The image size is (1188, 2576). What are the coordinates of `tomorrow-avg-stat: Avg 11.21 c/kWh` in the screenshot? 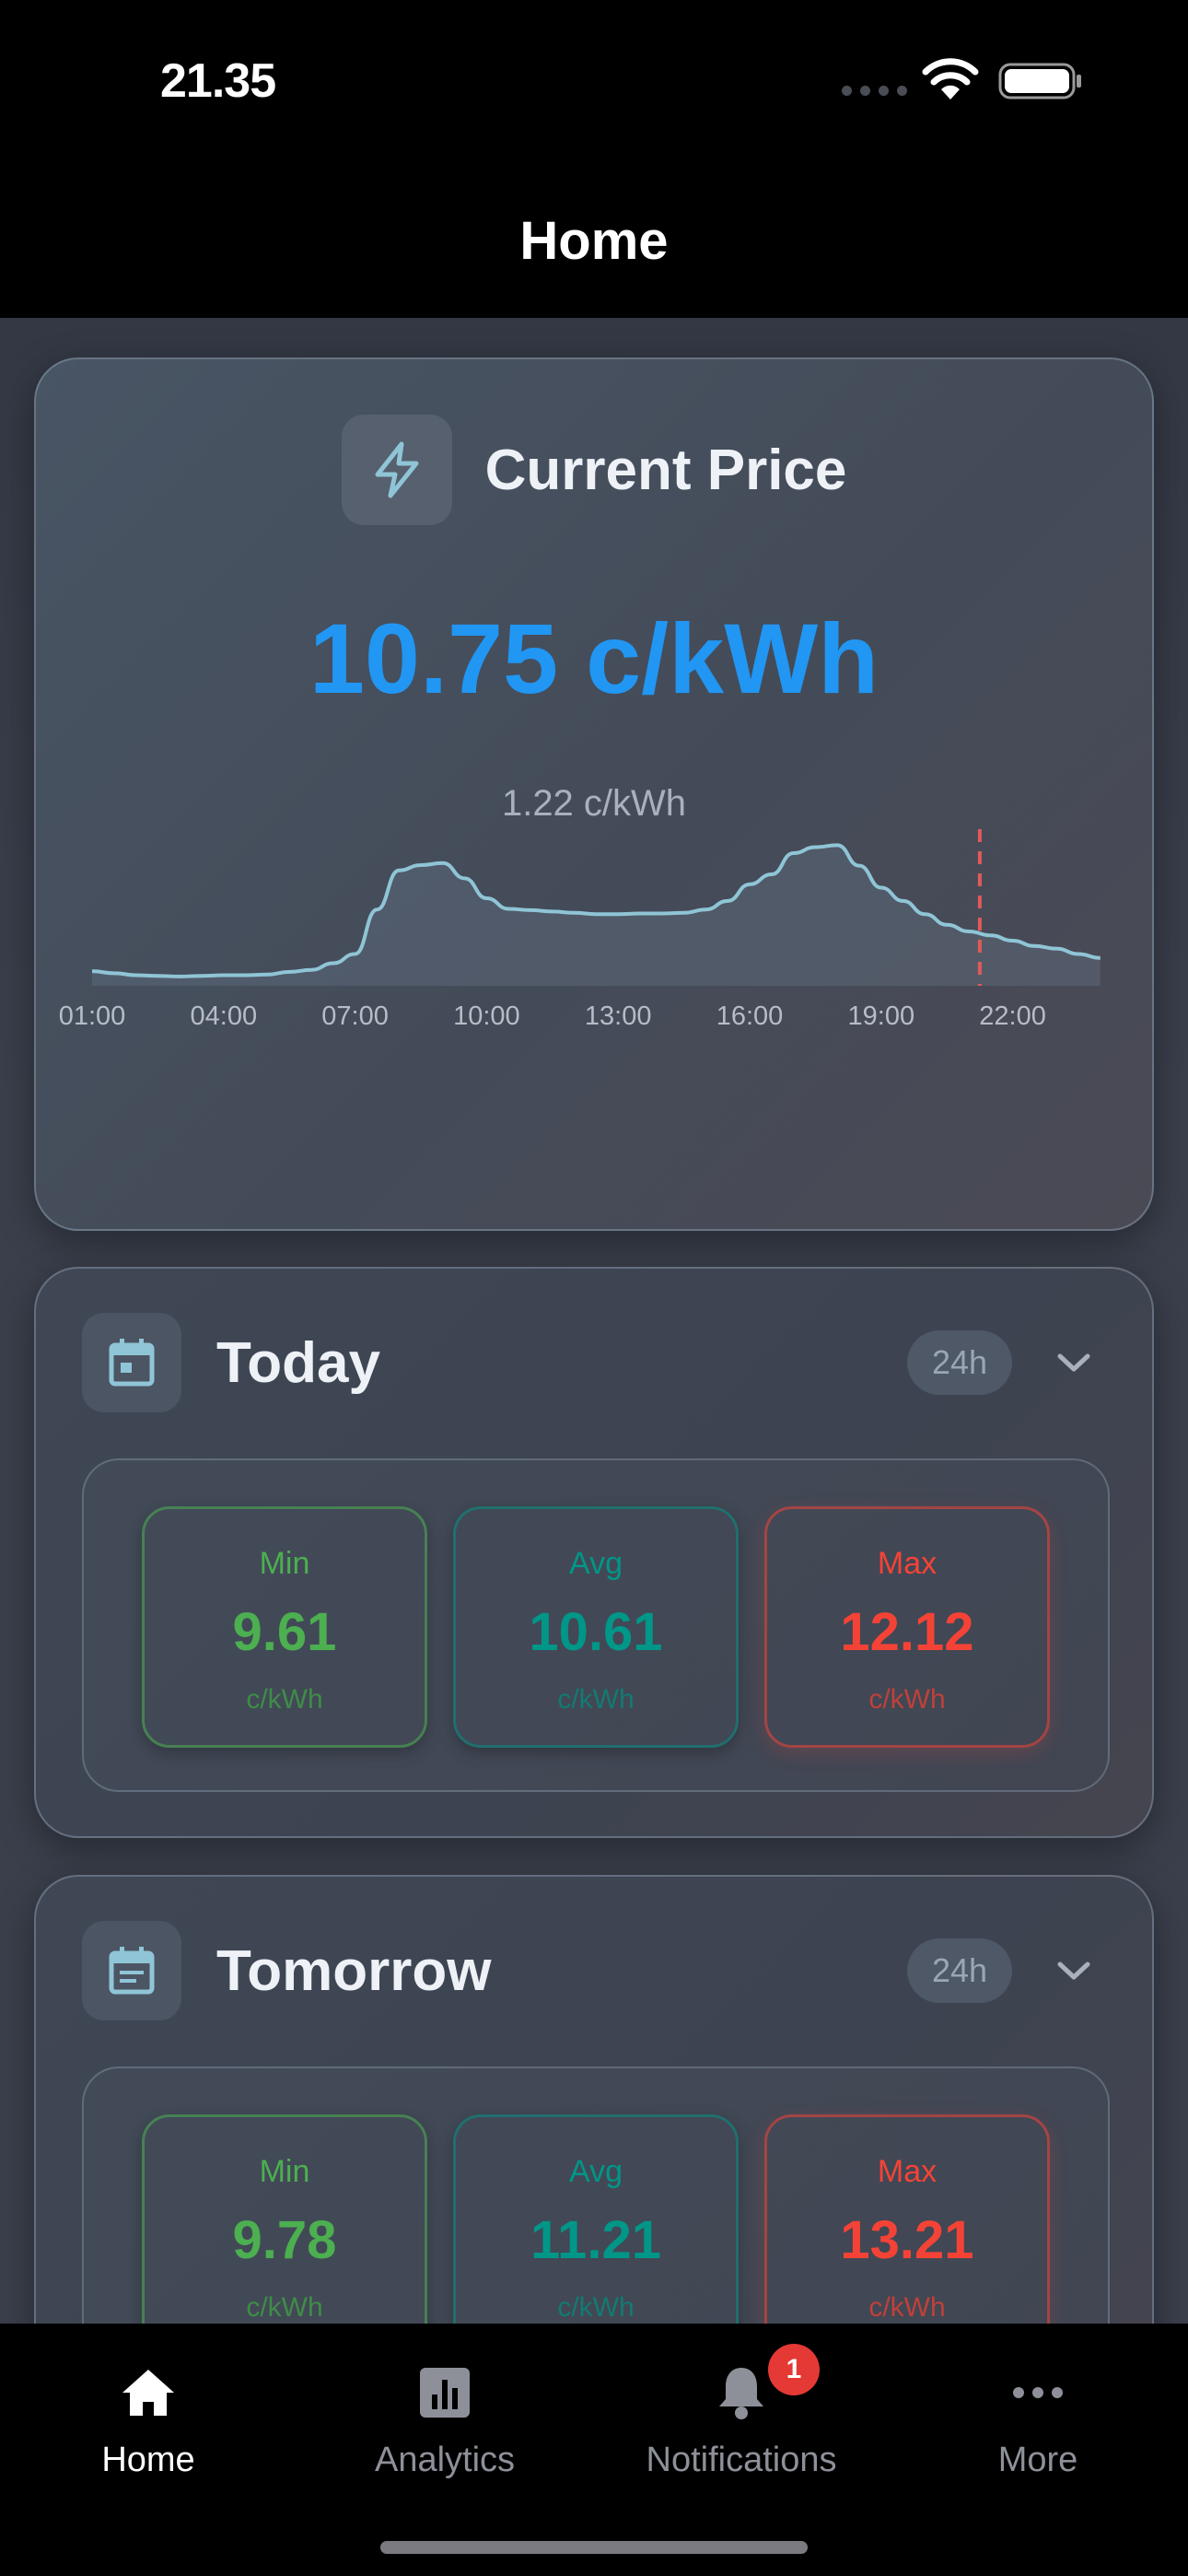 It's located at (596, 2219).